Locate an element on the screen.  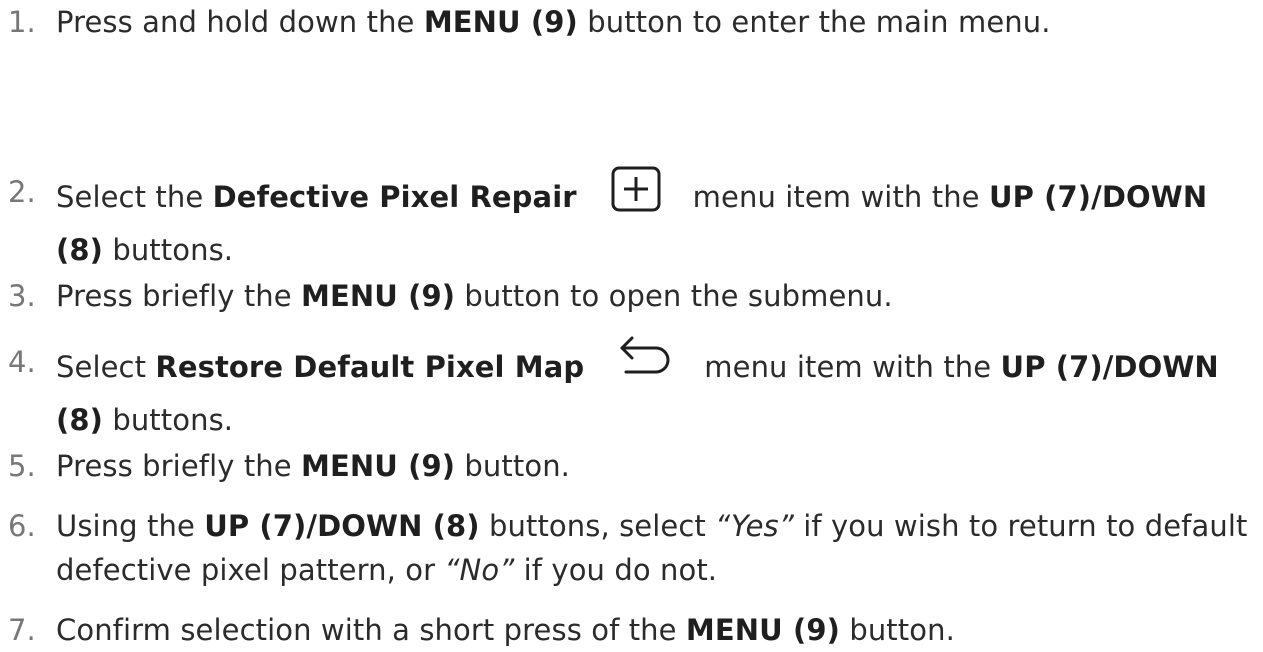
step-5: 5. Press briefly the MENU (9) button. is located at coordinates (631, 466).